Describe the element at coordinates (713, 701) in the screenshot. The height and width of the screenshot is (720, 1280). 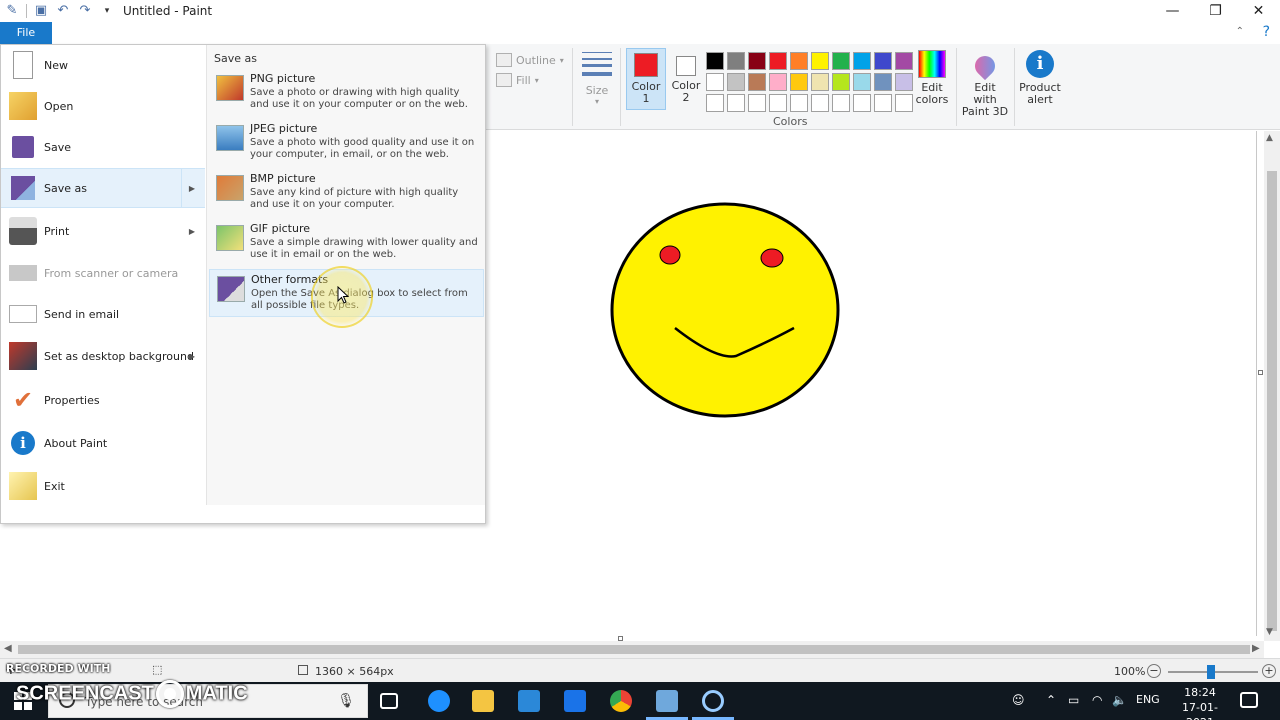
I see `screencast-o-matic-icon` at that location.